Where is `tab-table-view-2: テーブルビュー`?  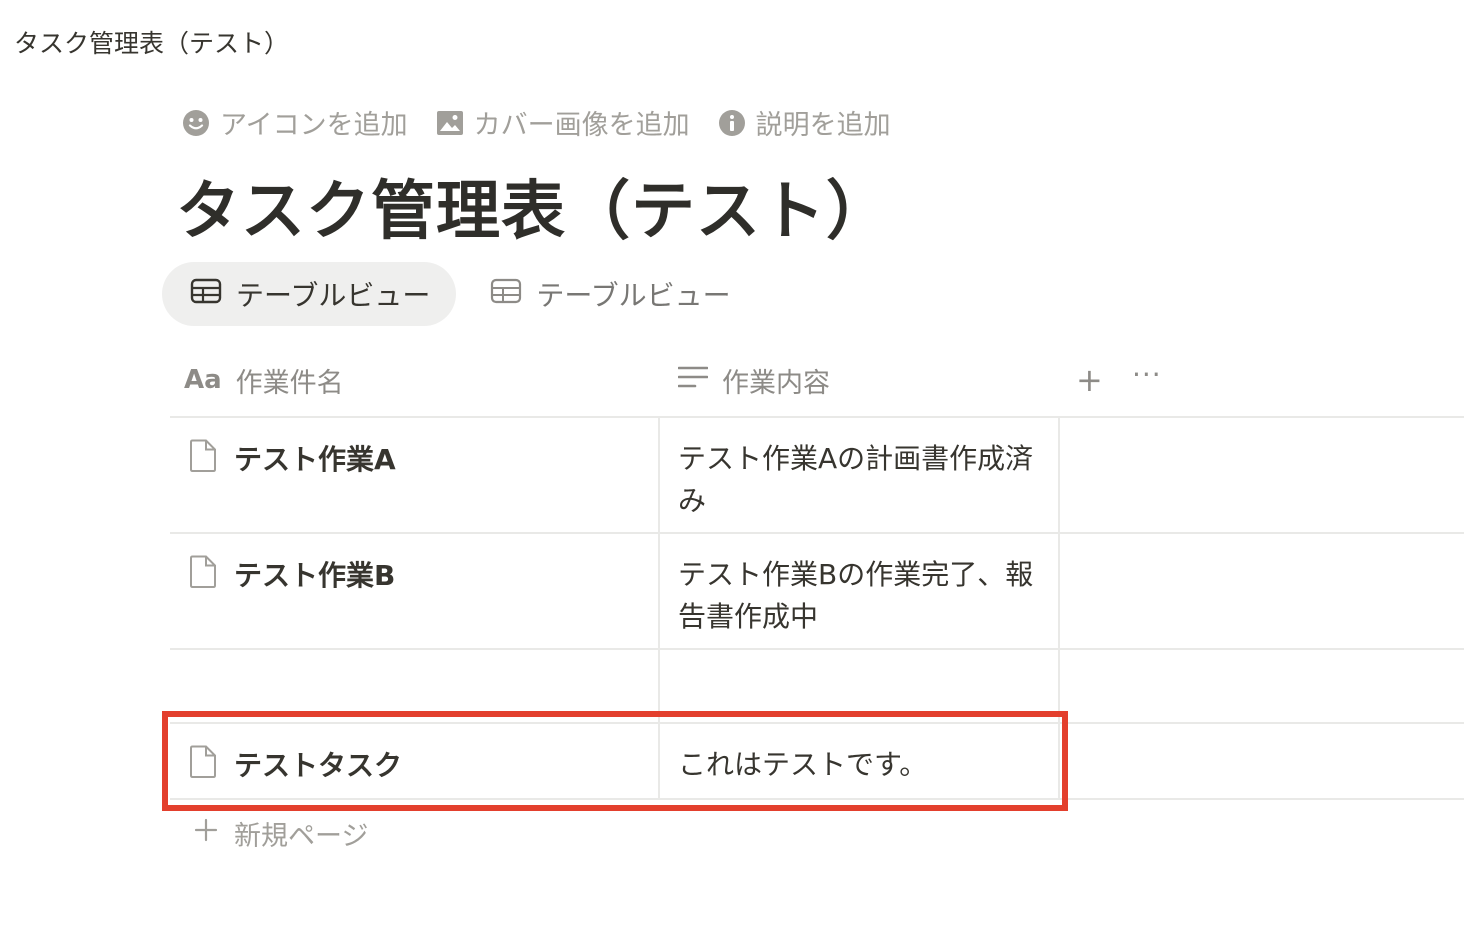
tab-table-view-2: テーブルビュー is located at coordinates (612, 294).